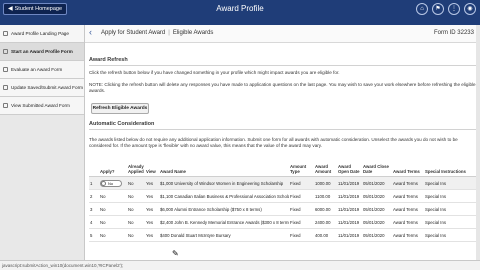  I want to click on divider, so click(282, 65).